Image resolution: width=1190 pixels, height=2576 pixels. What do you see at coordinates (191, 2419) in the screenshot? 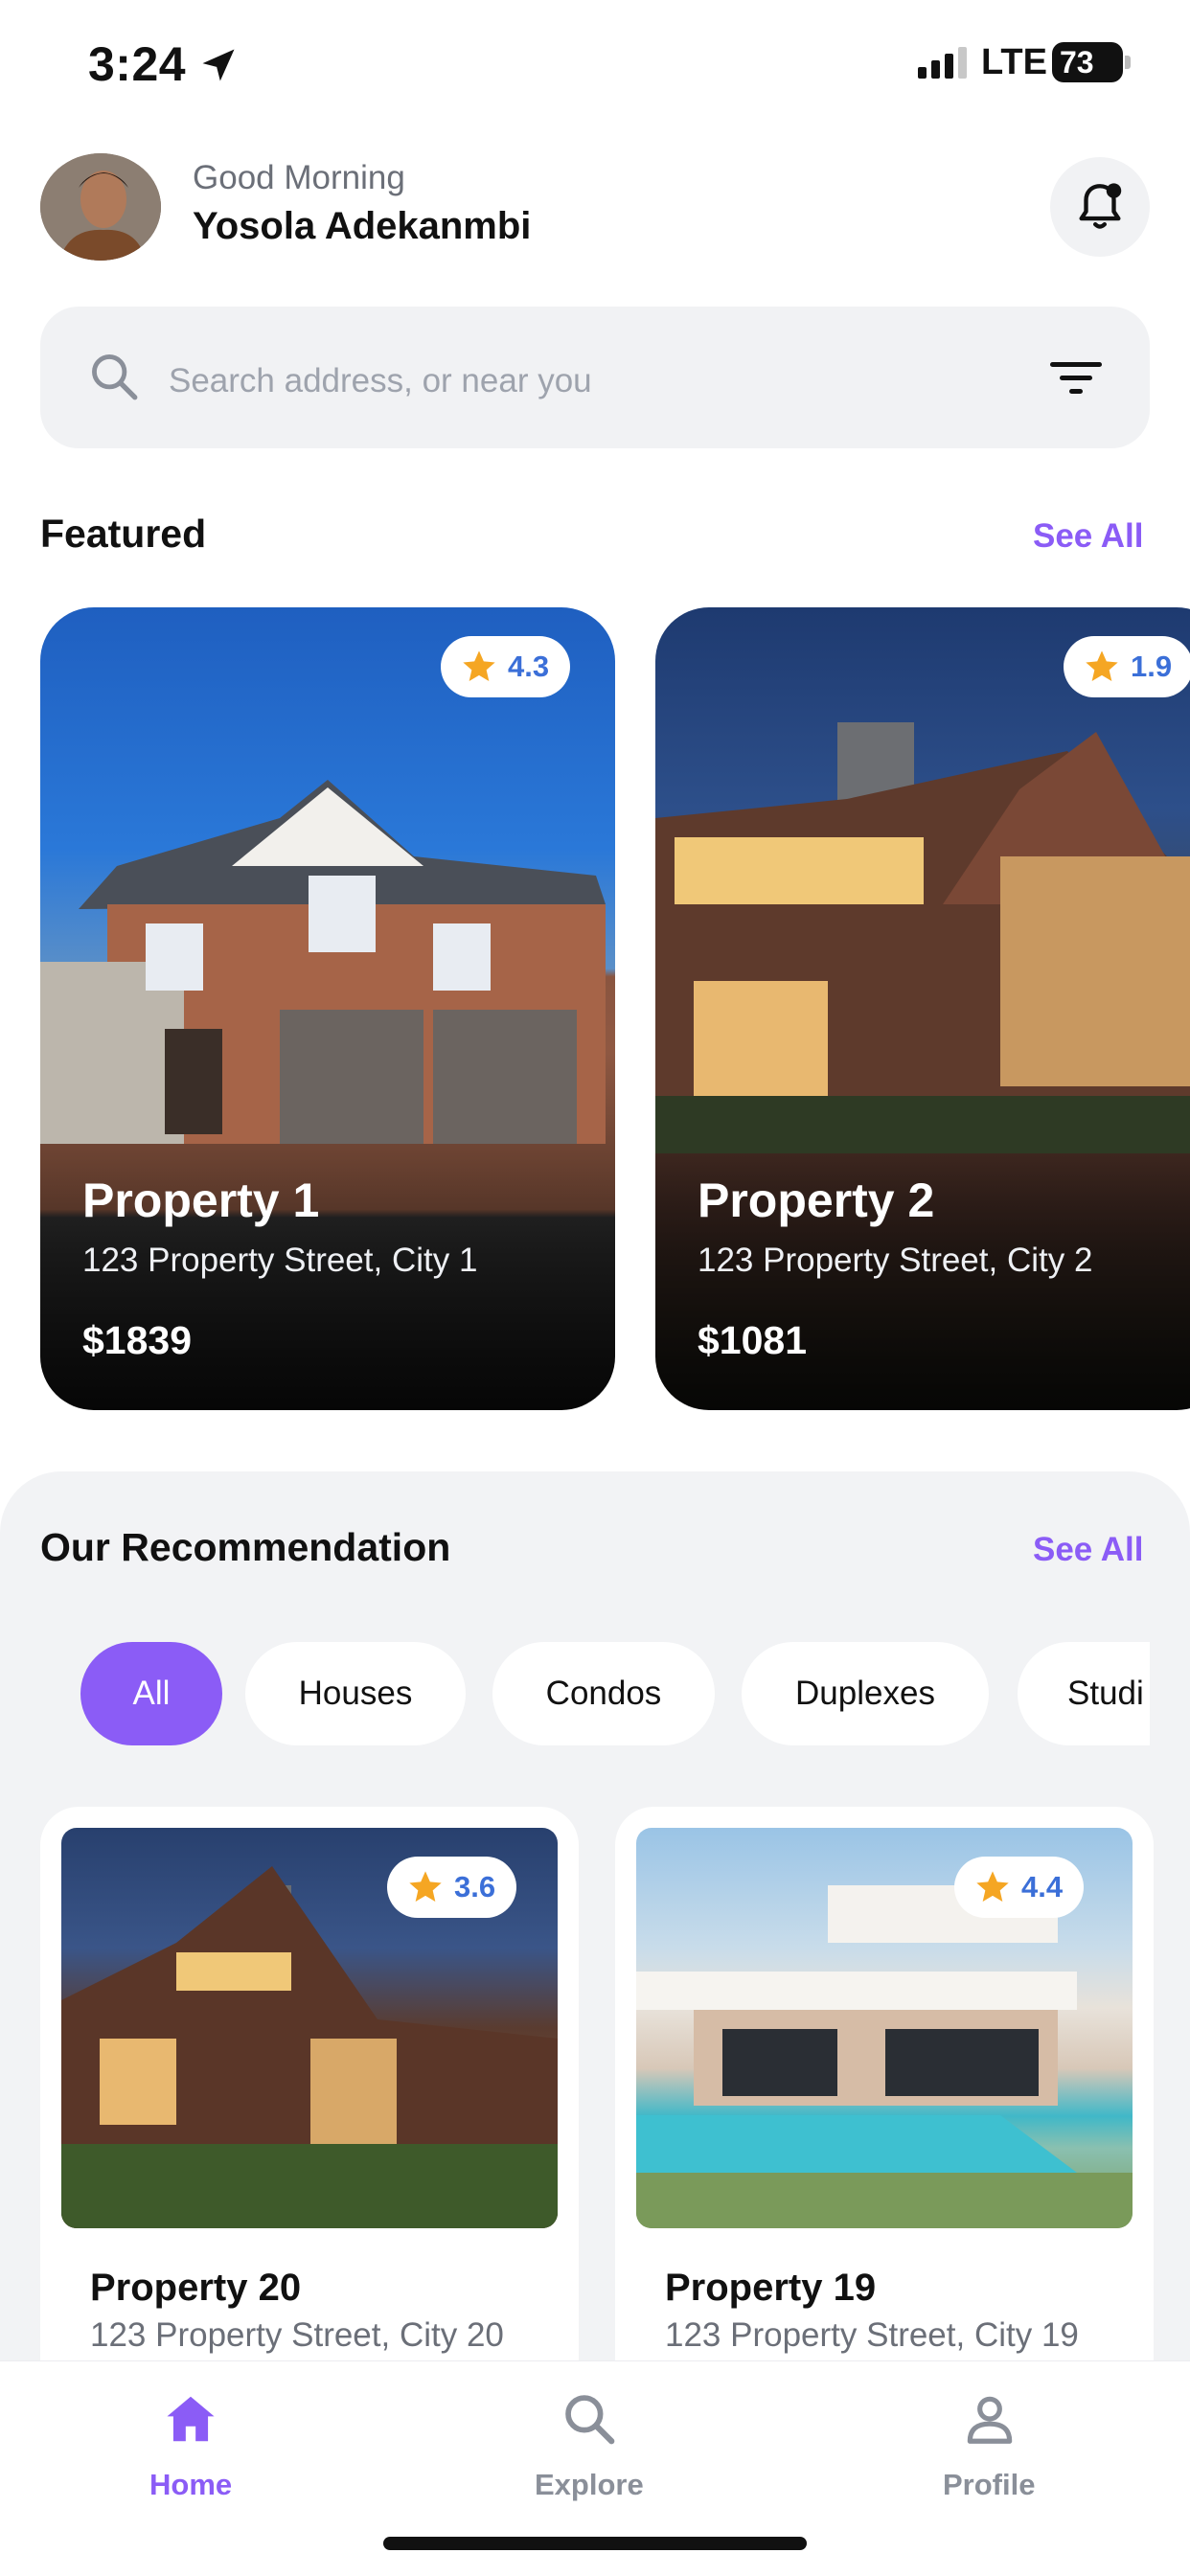
I see `home-icon` at bounding box center [191, 2419].